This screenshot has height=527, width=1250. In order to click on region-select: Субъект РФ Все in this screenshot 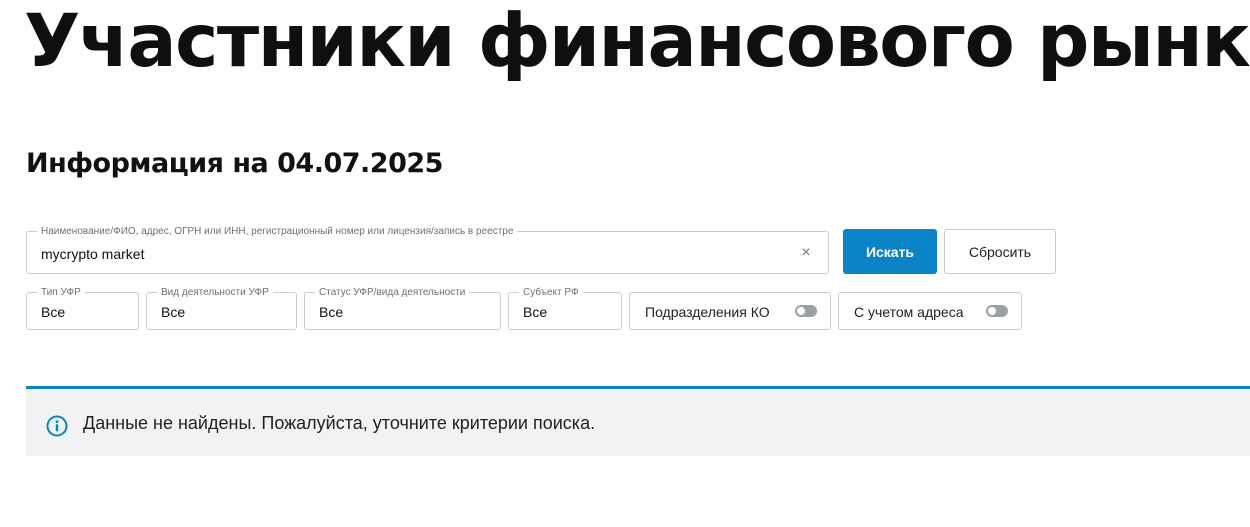, I will do `click(565, 308)`.